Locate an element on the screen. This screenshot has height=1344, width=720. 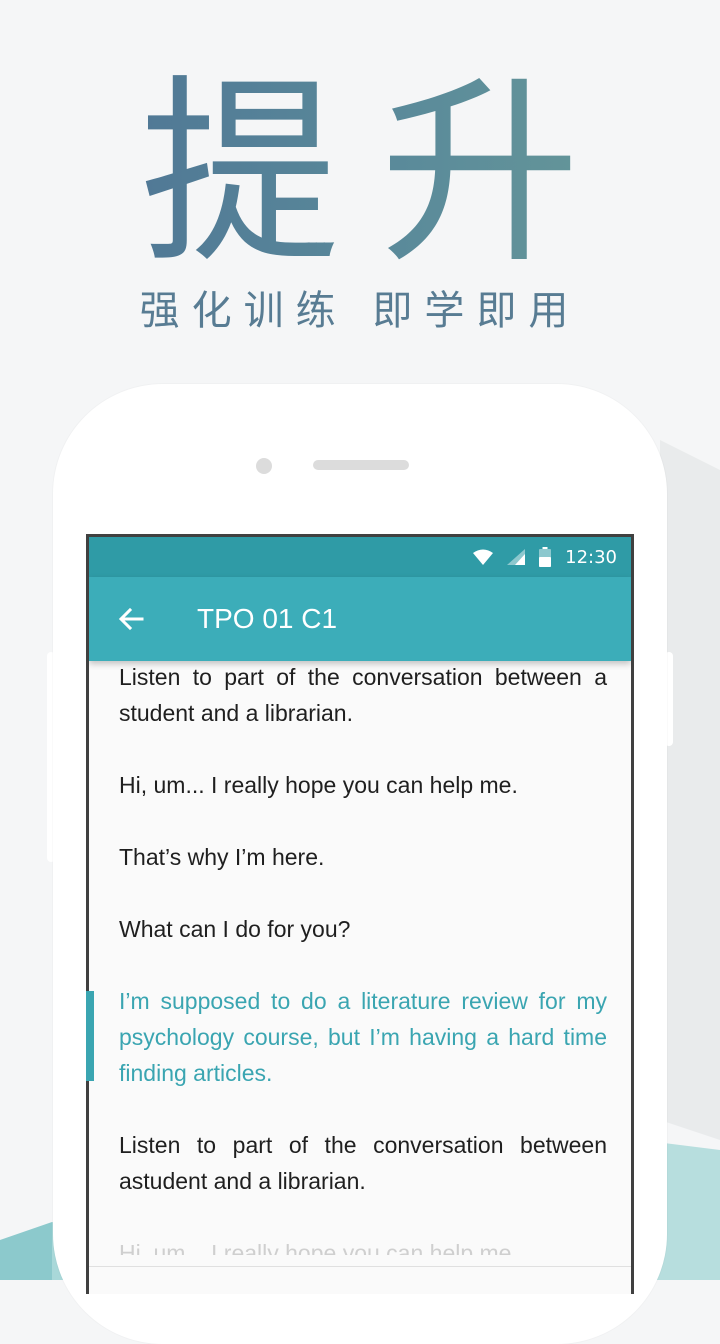
transcript-line: Hi, um... I really hope you can help me. is located at coordinates (363, 785).